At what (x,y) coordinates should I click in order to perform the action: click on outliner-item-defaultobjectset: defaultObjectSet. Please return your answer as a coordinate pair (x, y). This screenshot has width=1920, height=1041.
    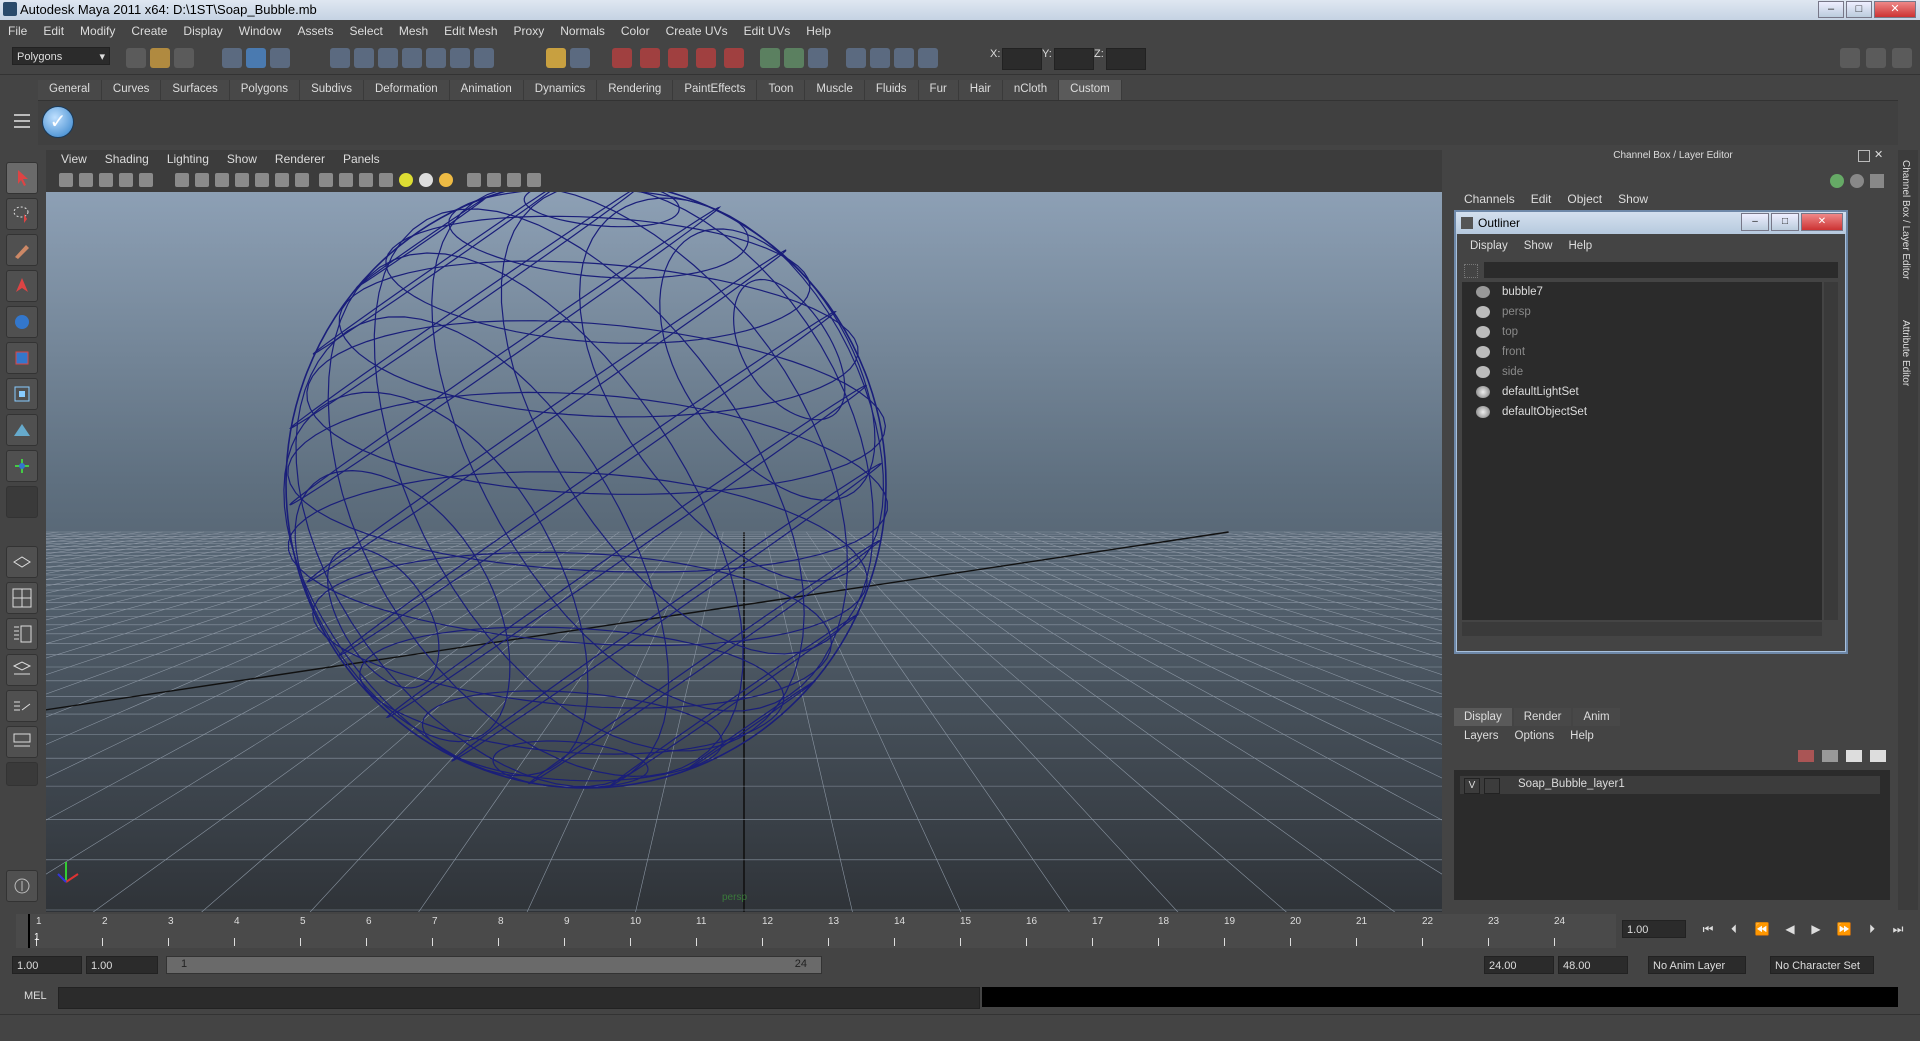
    Looking at the image, I should click on (1531, 412).